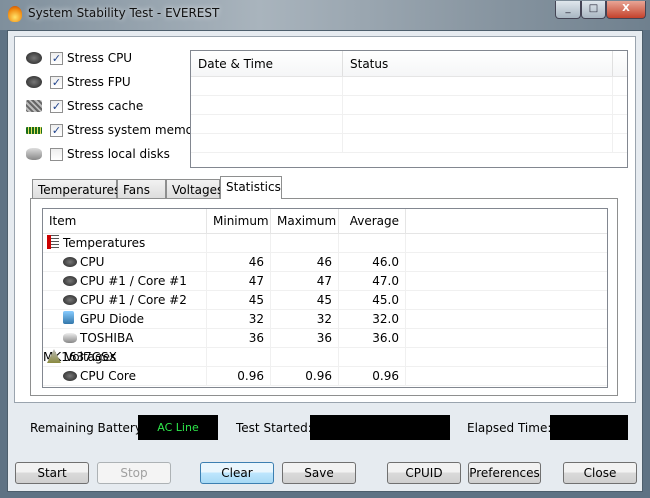 This screenshot has width=650, height=498. Describe the element at coordinates (593, 10) in the screenshot. I see `maximize-button: □` at that location.